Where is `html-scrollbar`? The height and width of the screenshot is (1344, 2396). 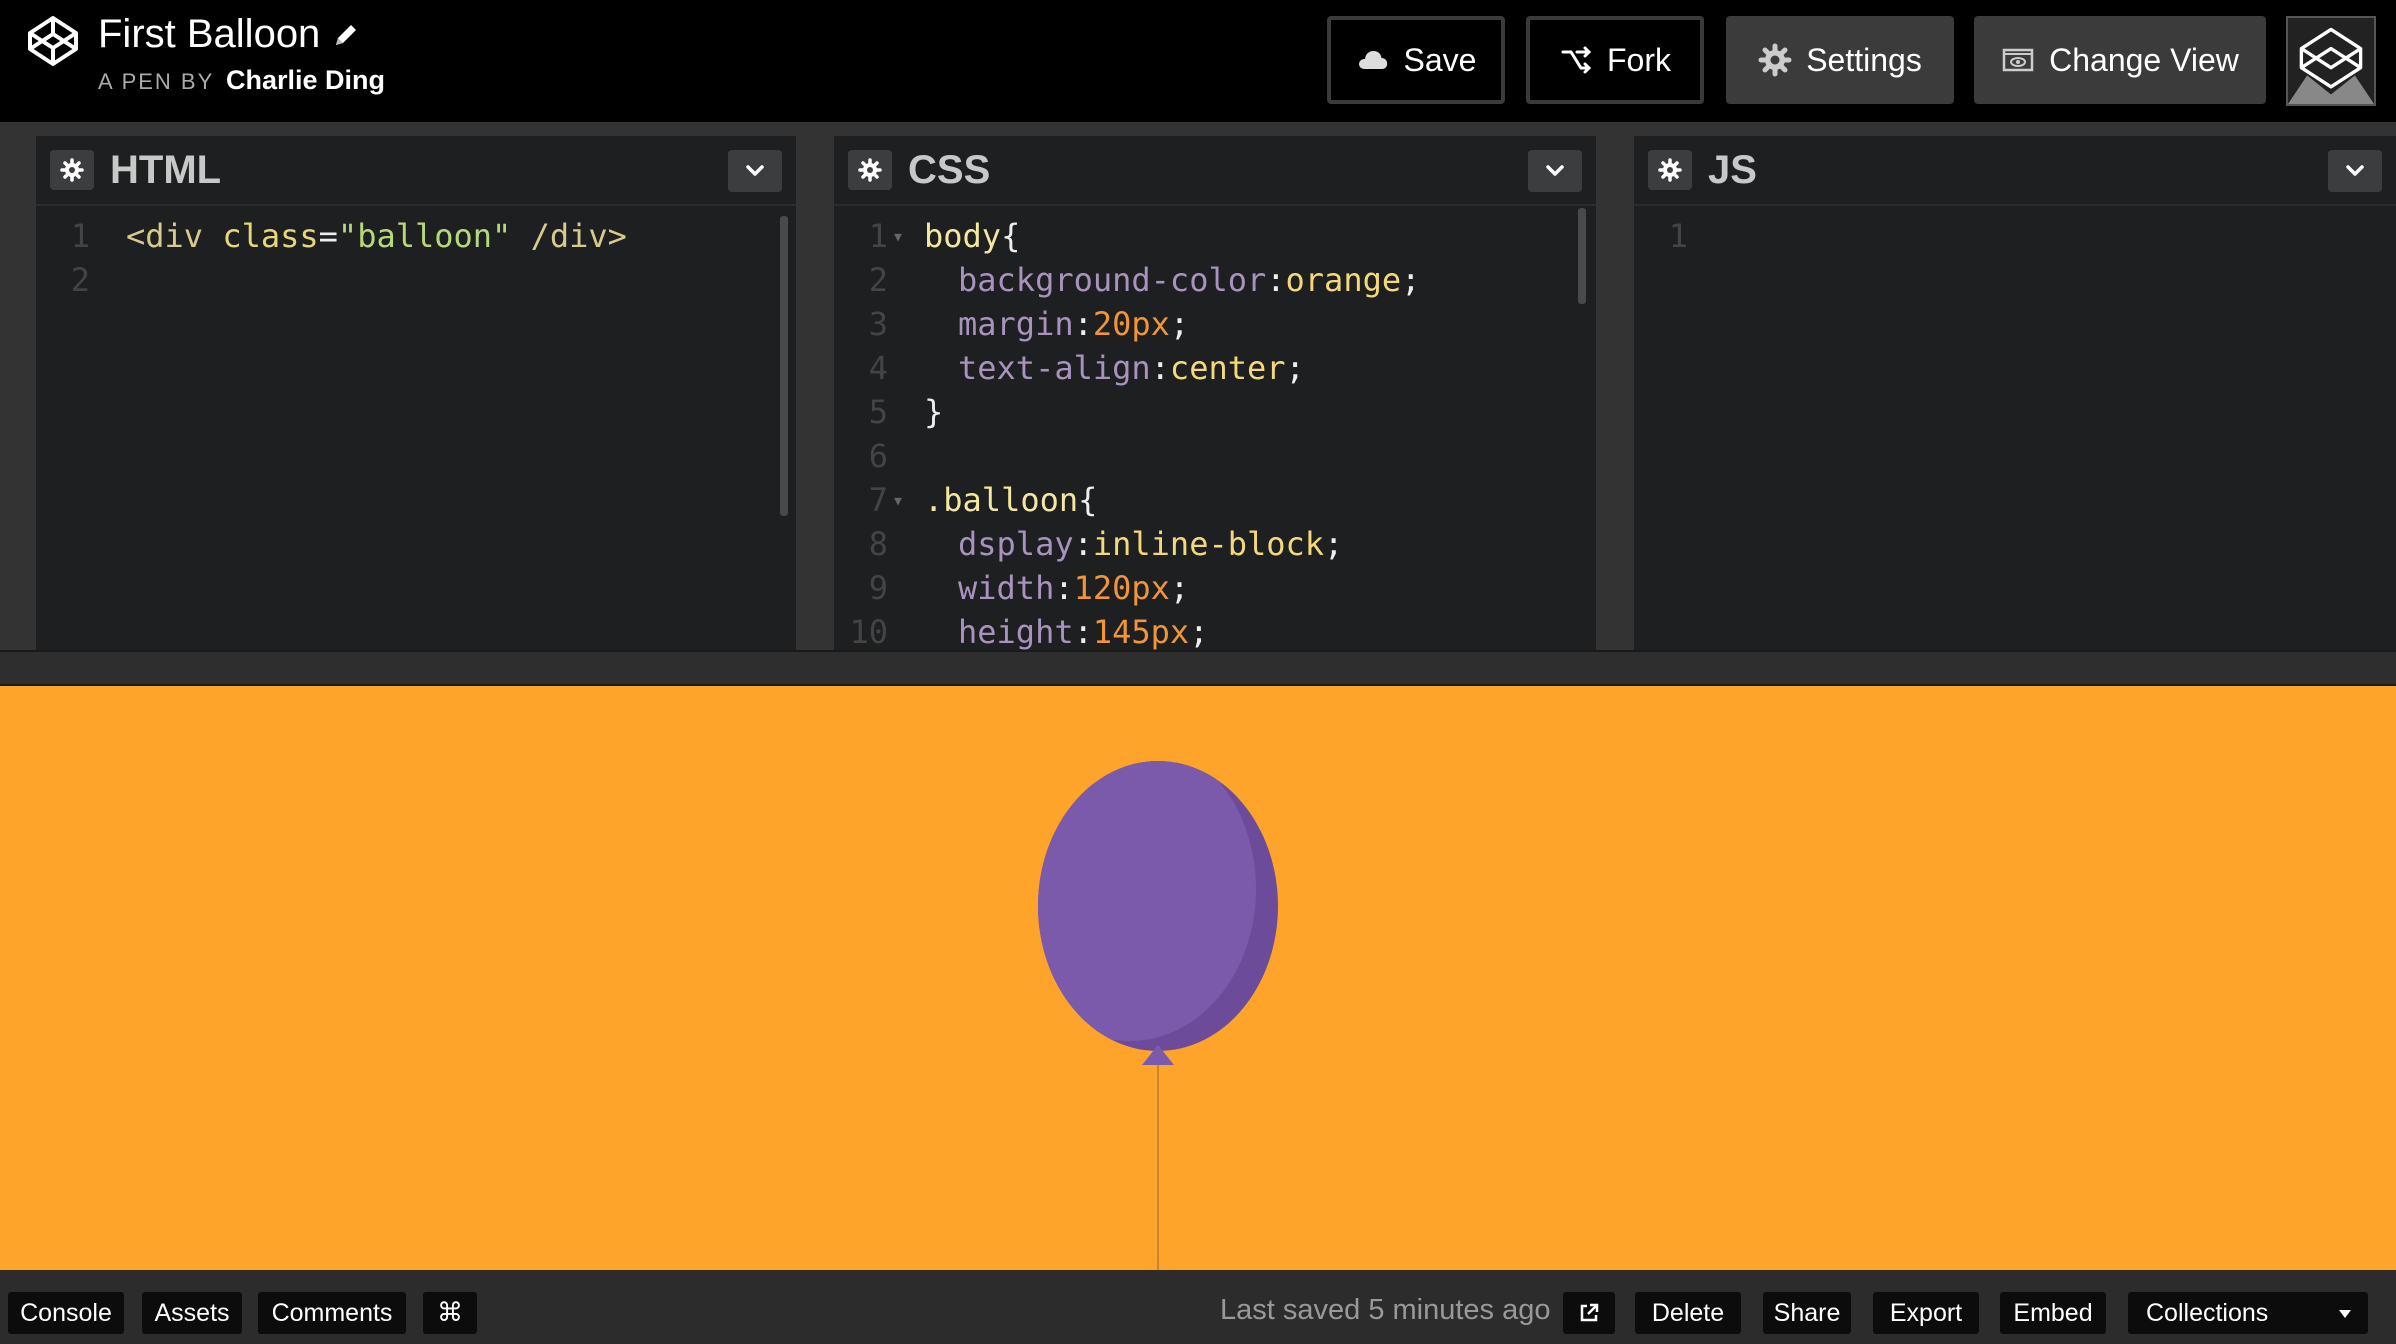 html-scrollbar is located at coordinates (784, 366).